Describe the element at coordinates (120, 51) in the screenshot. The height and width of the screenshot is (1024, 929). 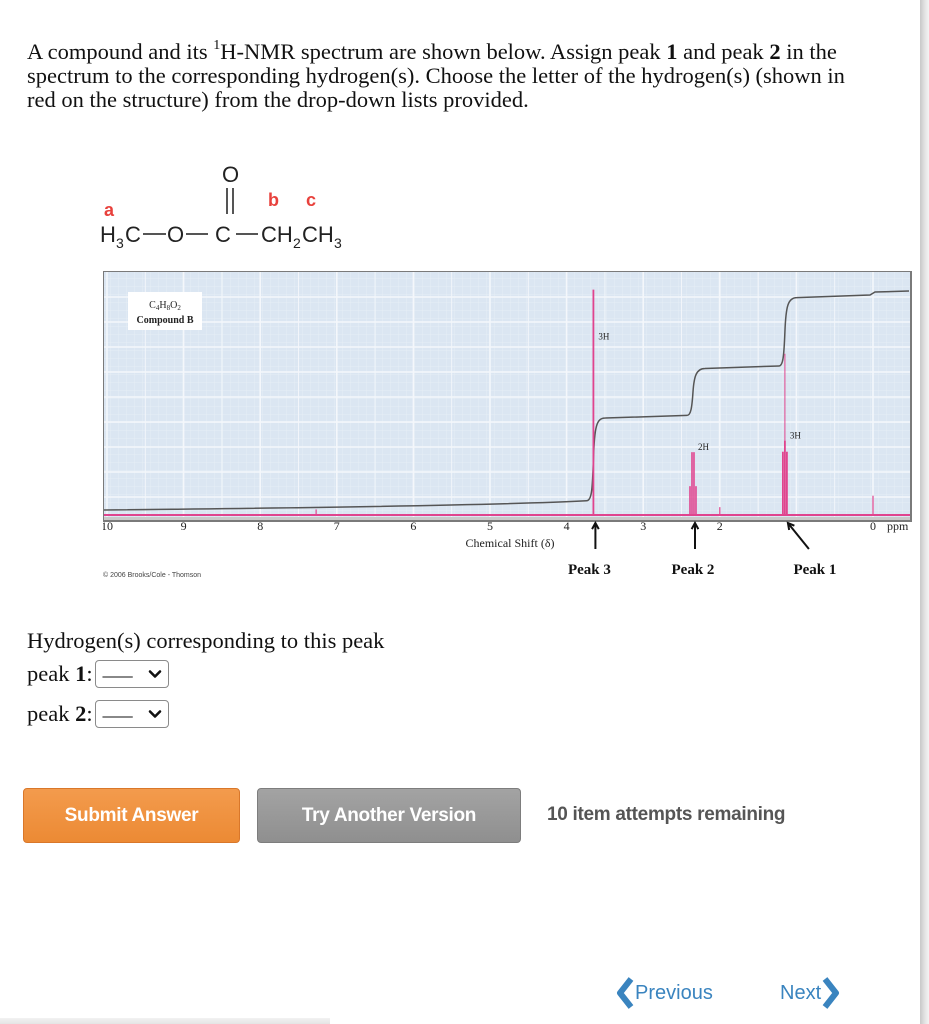
I see `question-part: A compound and its` at that location.